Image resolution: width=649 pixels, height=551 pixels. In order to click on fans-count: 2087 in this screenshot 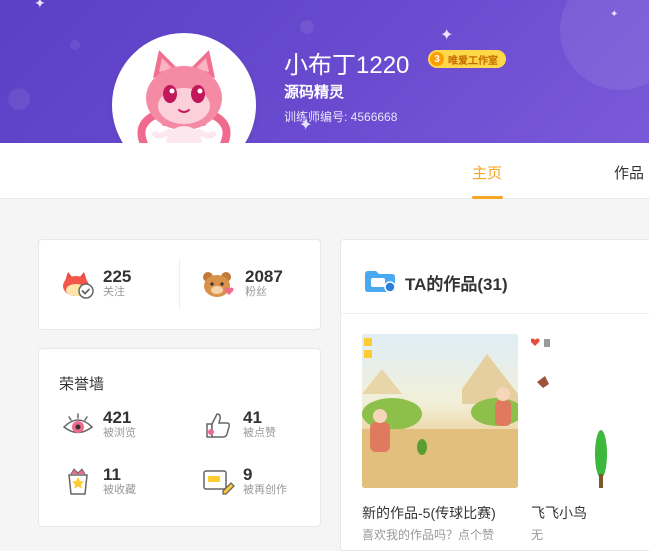, I will do `click(264, 276)`.